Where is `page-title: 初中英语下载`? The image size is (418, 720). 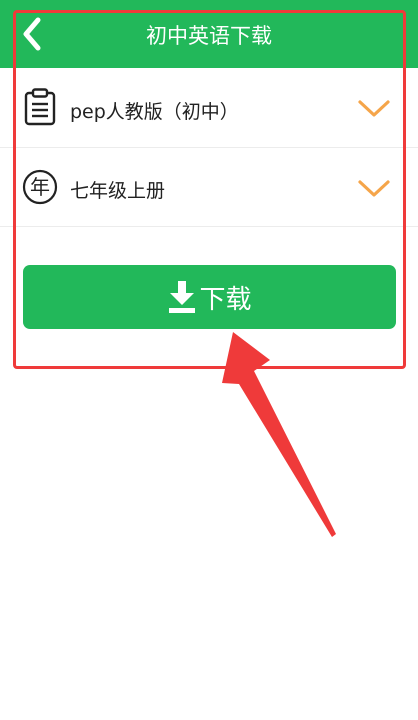
page-title: 初中英语下载 is located at coordinates (209, 36).